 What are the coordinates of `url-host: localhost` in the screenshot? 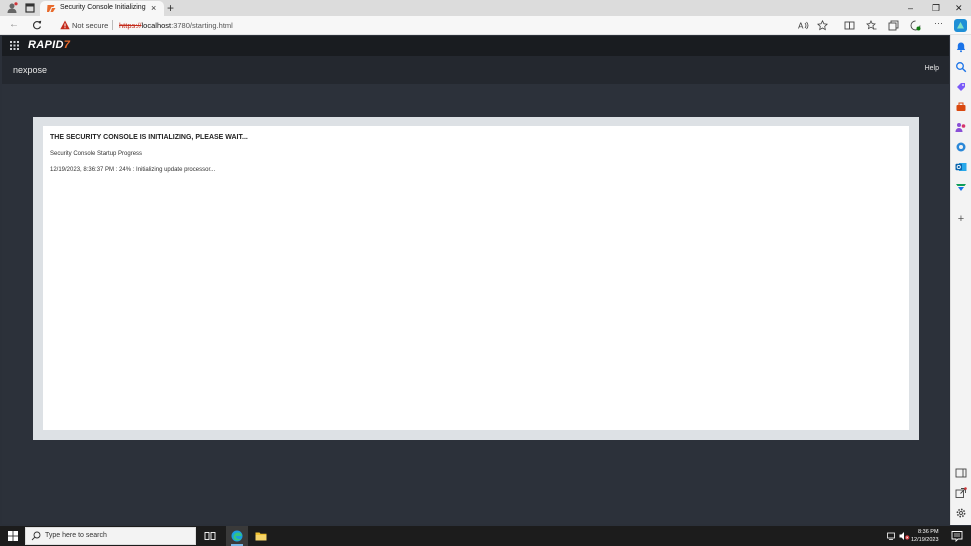 It's located at (156, 25).